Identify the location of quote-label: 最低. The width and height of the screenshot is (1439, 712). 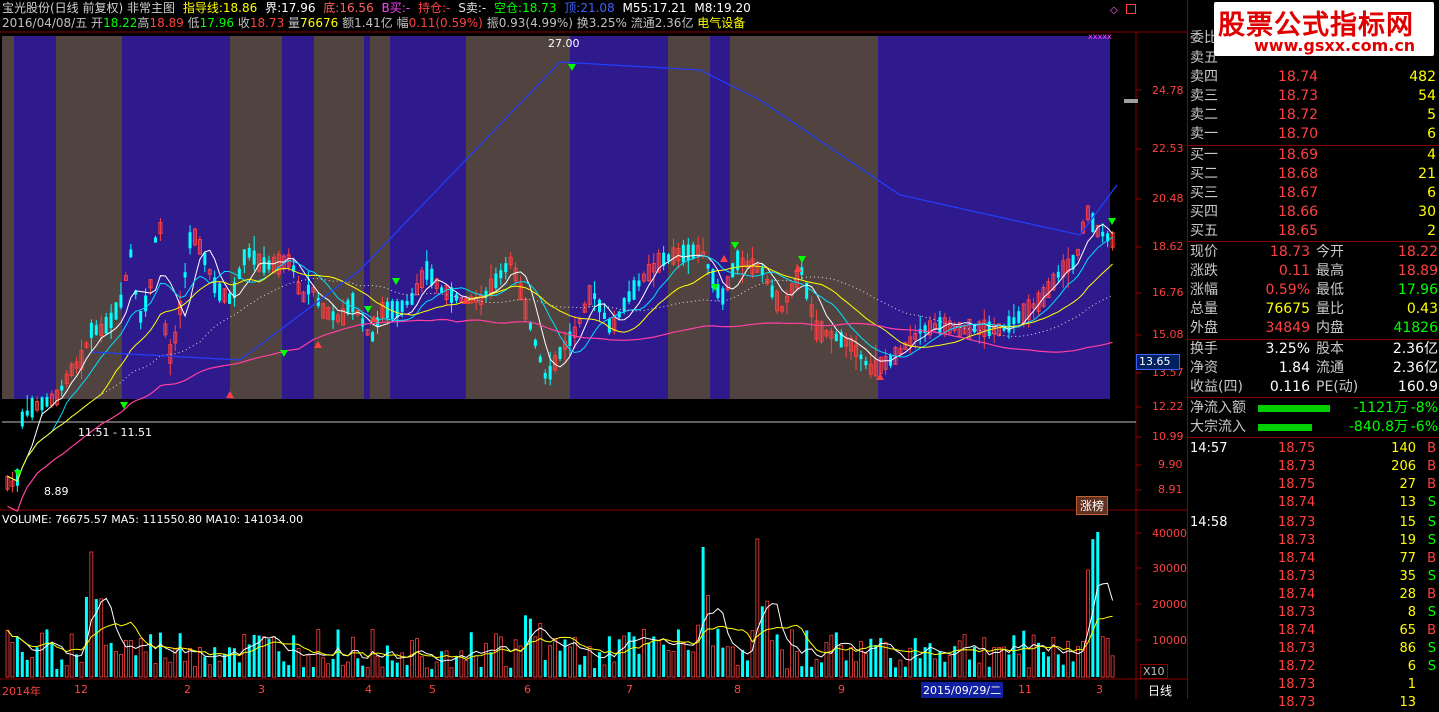
(1330, 290).